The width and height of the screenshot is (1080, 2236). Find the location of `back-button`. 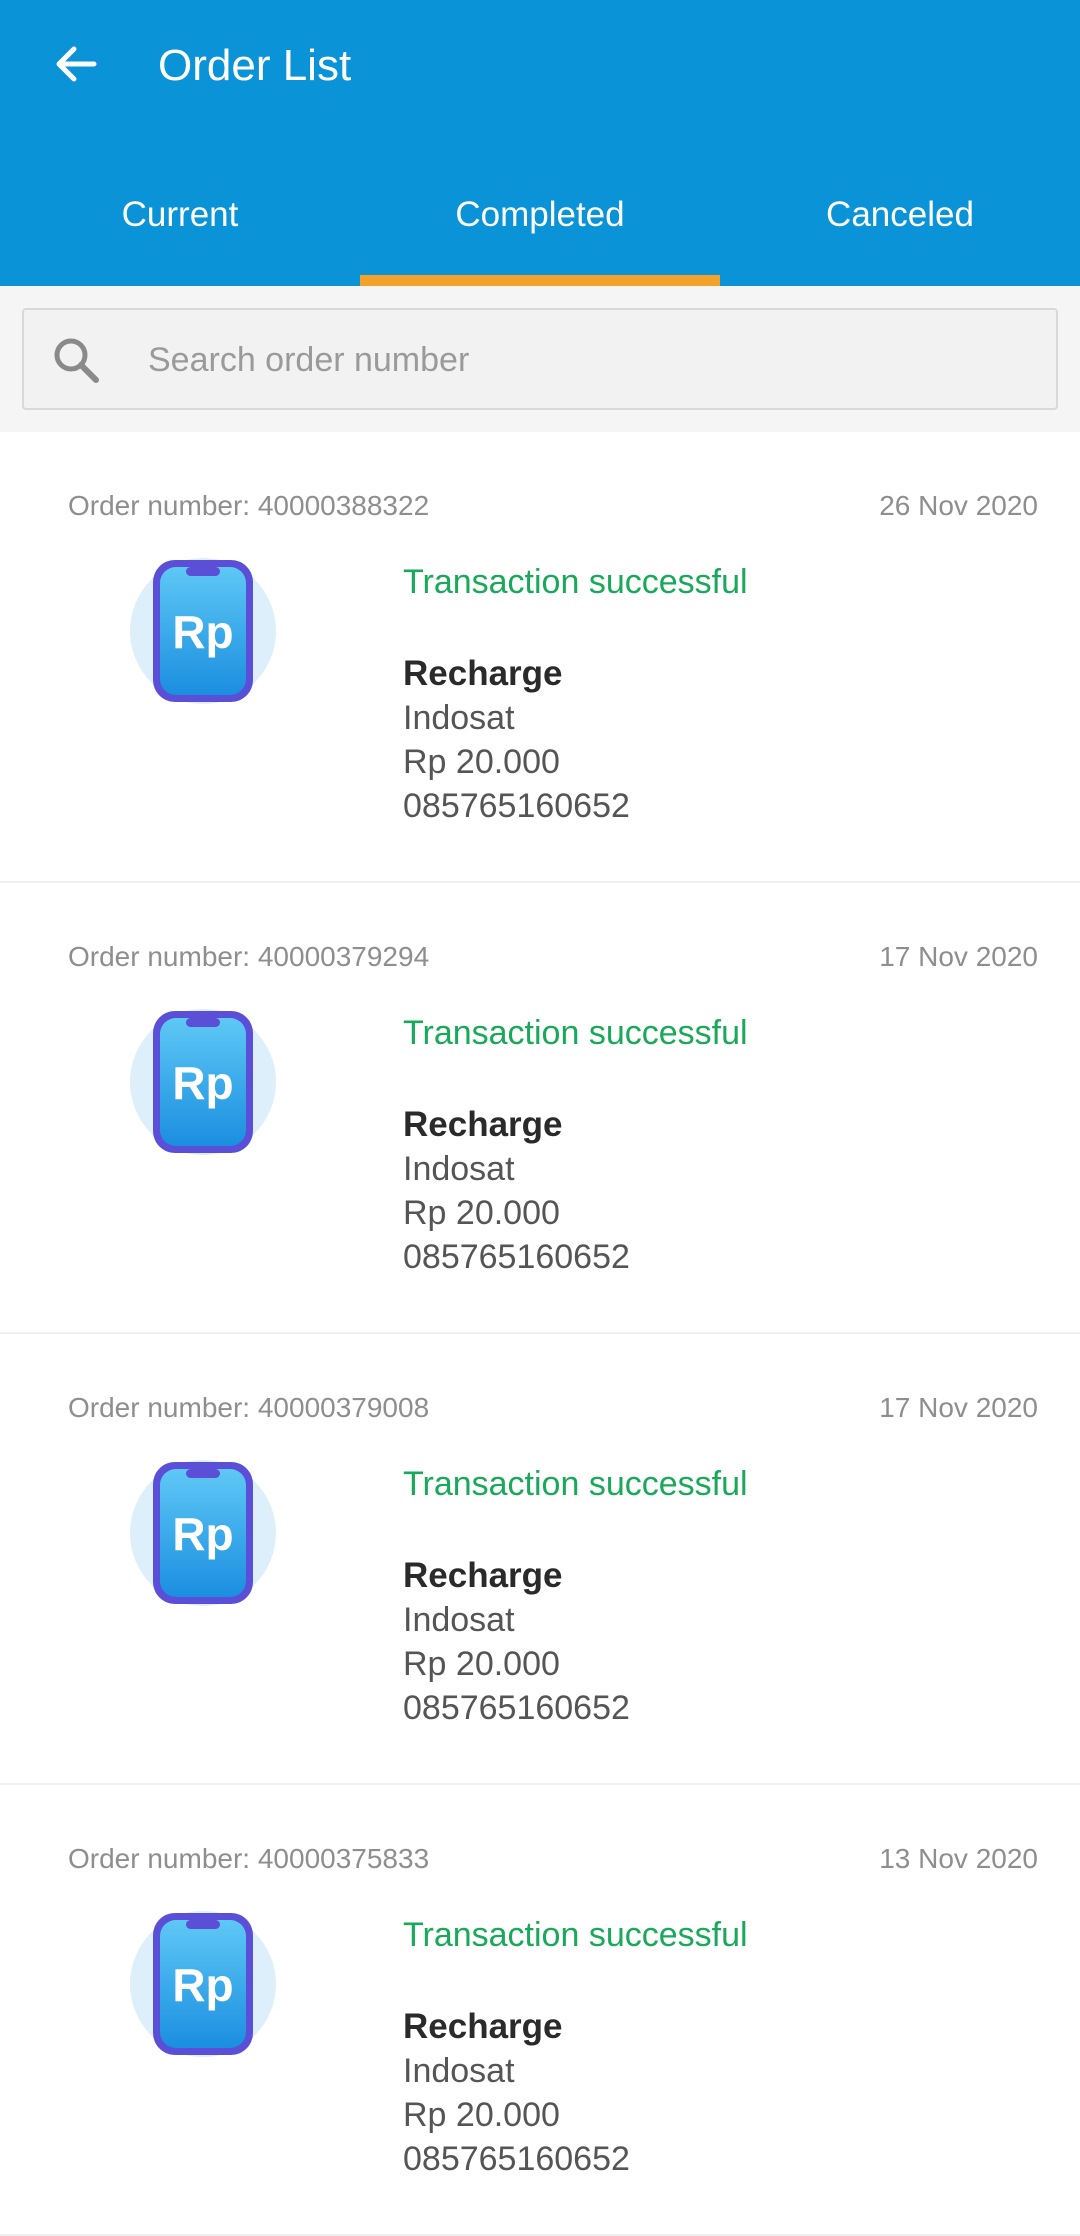

back-button is located at coordinates (76, 64).